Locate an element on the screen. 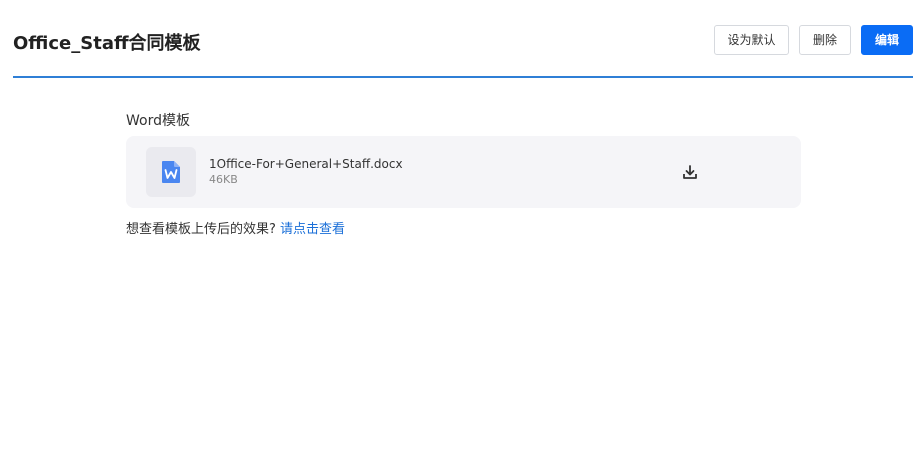 Image resolution: width=924 pixels, height=450 pixels. page-title: Office_Staff合同模板 is located at coordinates (107, 43).